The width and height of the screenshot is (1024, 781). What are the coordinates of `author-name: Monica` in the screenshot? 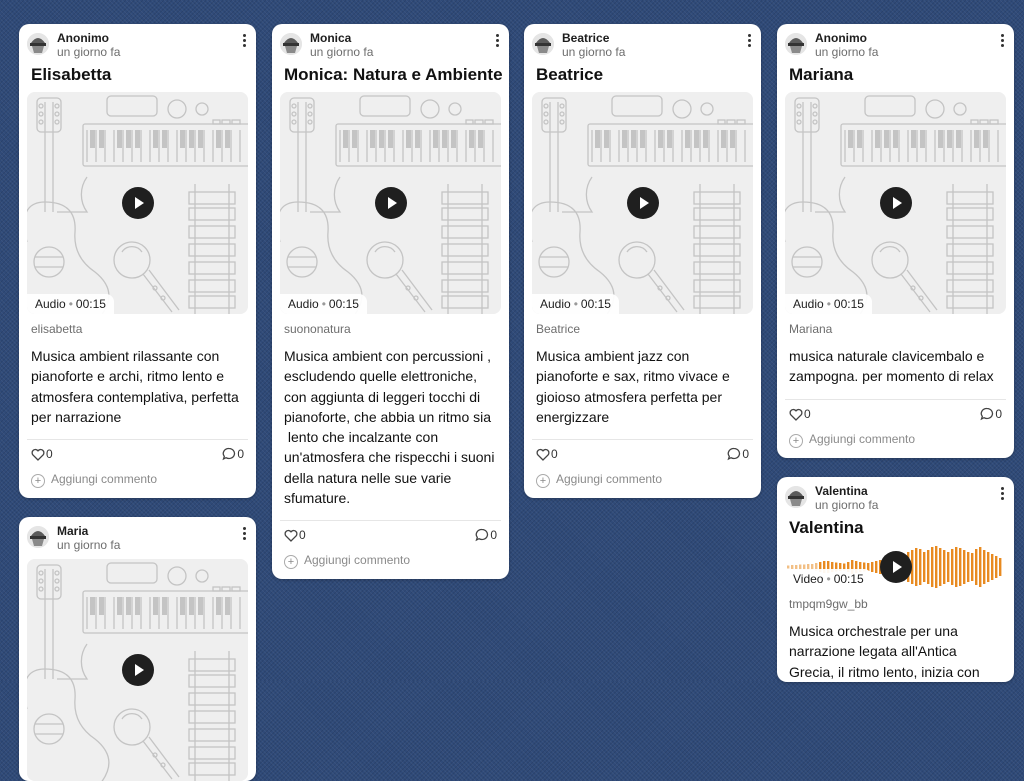 It's located at (330, 38).